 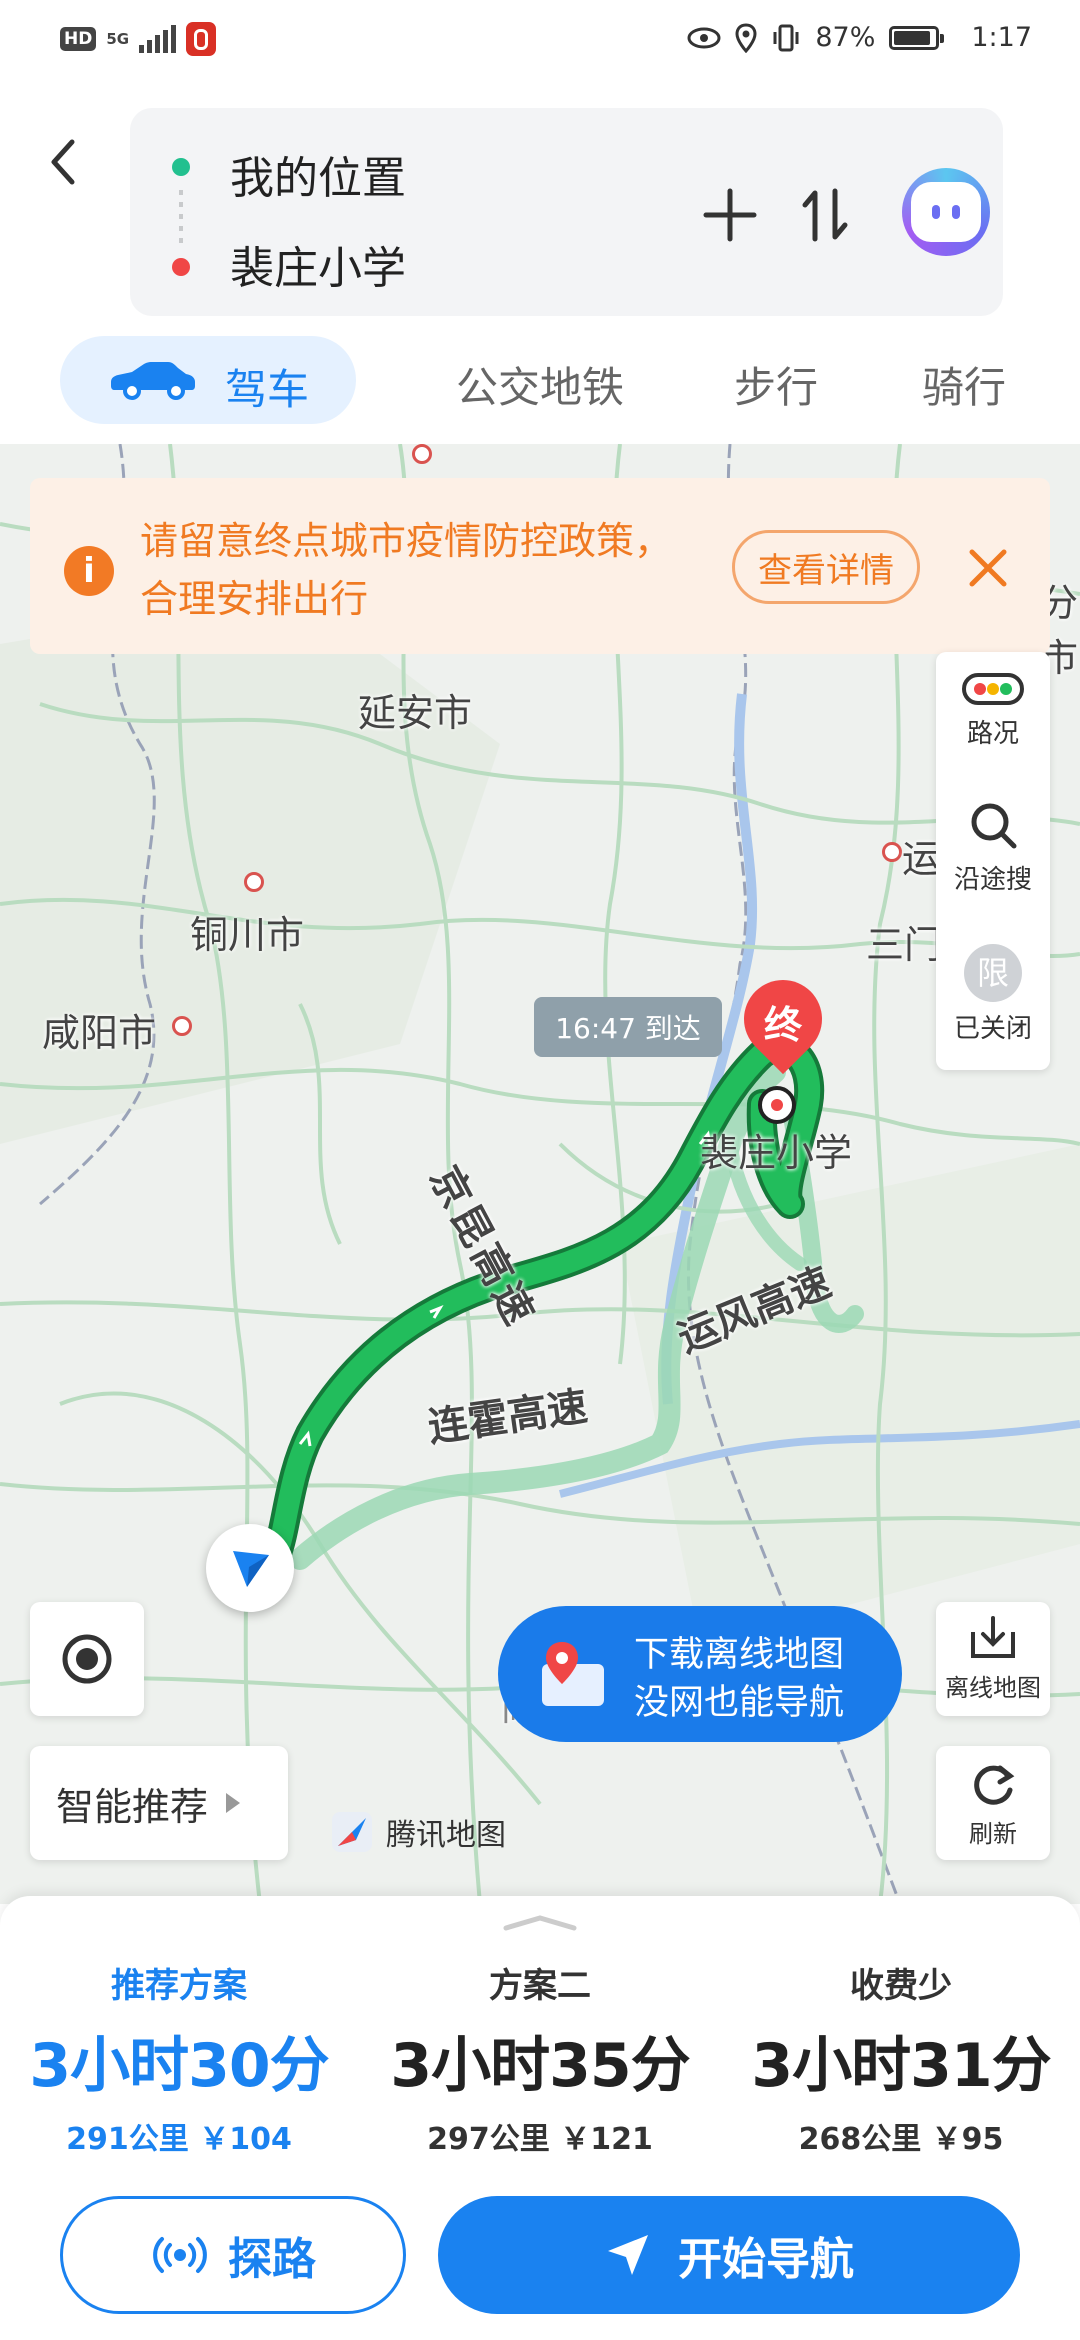 I want to click on restriction-label: 已关闭, so click(x=992, y=1029).